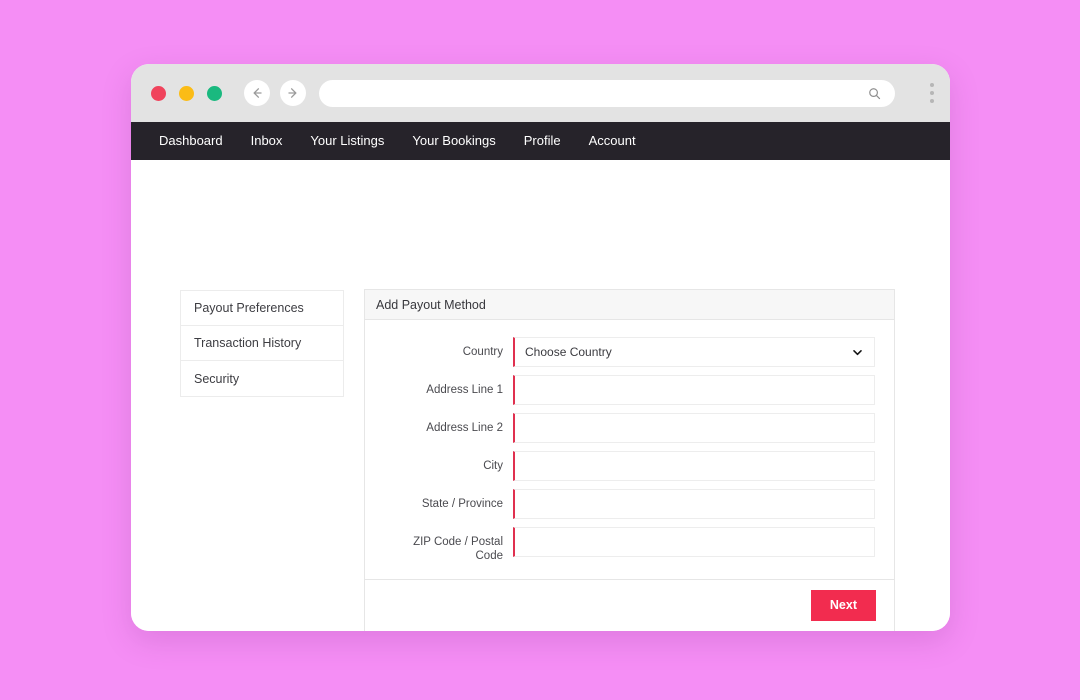  I want to click on nav-item-profile: Profile, so click(542, 141).